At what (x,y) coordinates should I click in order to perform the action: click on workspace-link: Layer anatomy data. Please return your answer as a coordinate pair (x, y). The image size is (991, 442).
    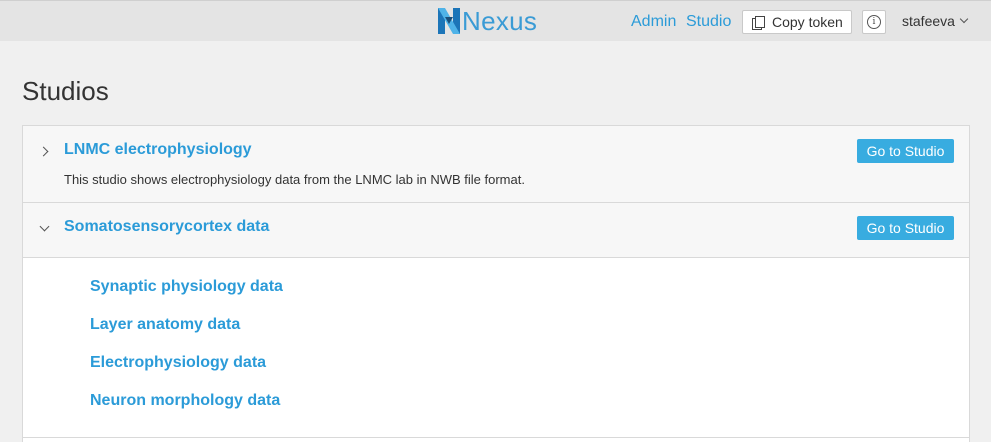
    Looking at the image, I should click on (165, 325).